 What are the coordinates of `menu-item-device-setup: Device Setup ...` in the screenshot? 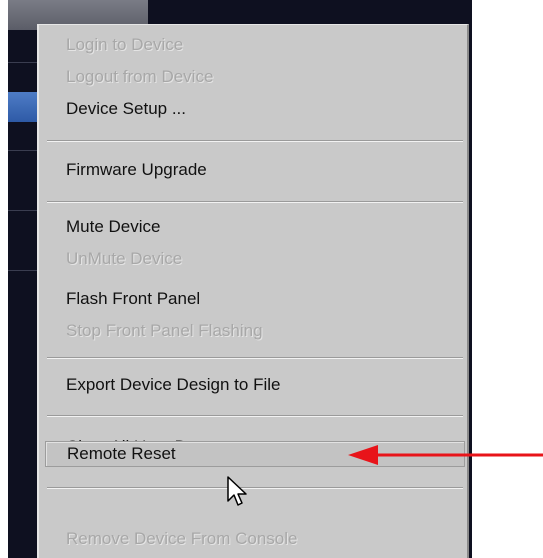 It's located at (253, 109).